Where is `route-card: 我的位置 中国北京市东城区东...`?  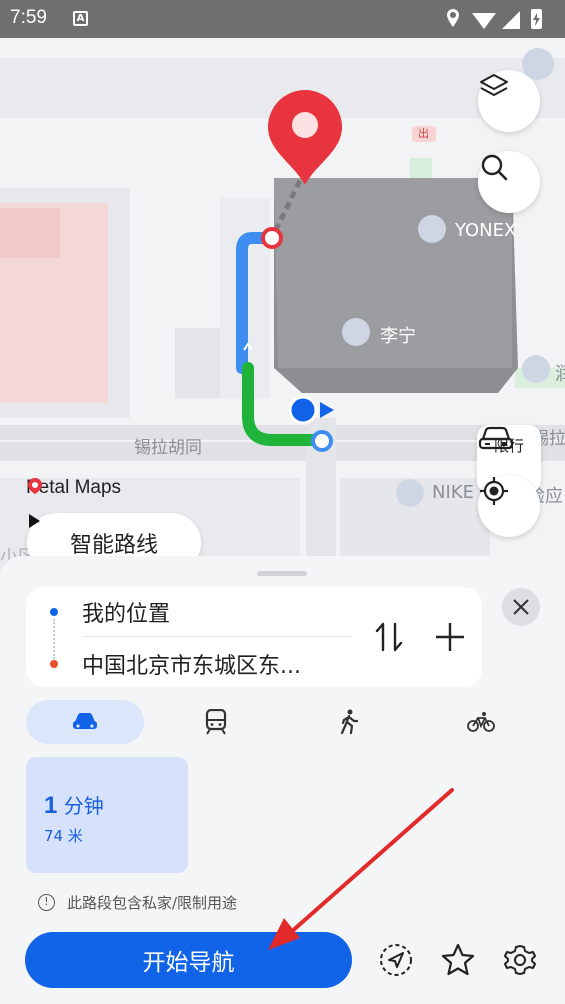 route-card: 我的位置 中国北京市东城区东... is located at coordinates (254, 637).